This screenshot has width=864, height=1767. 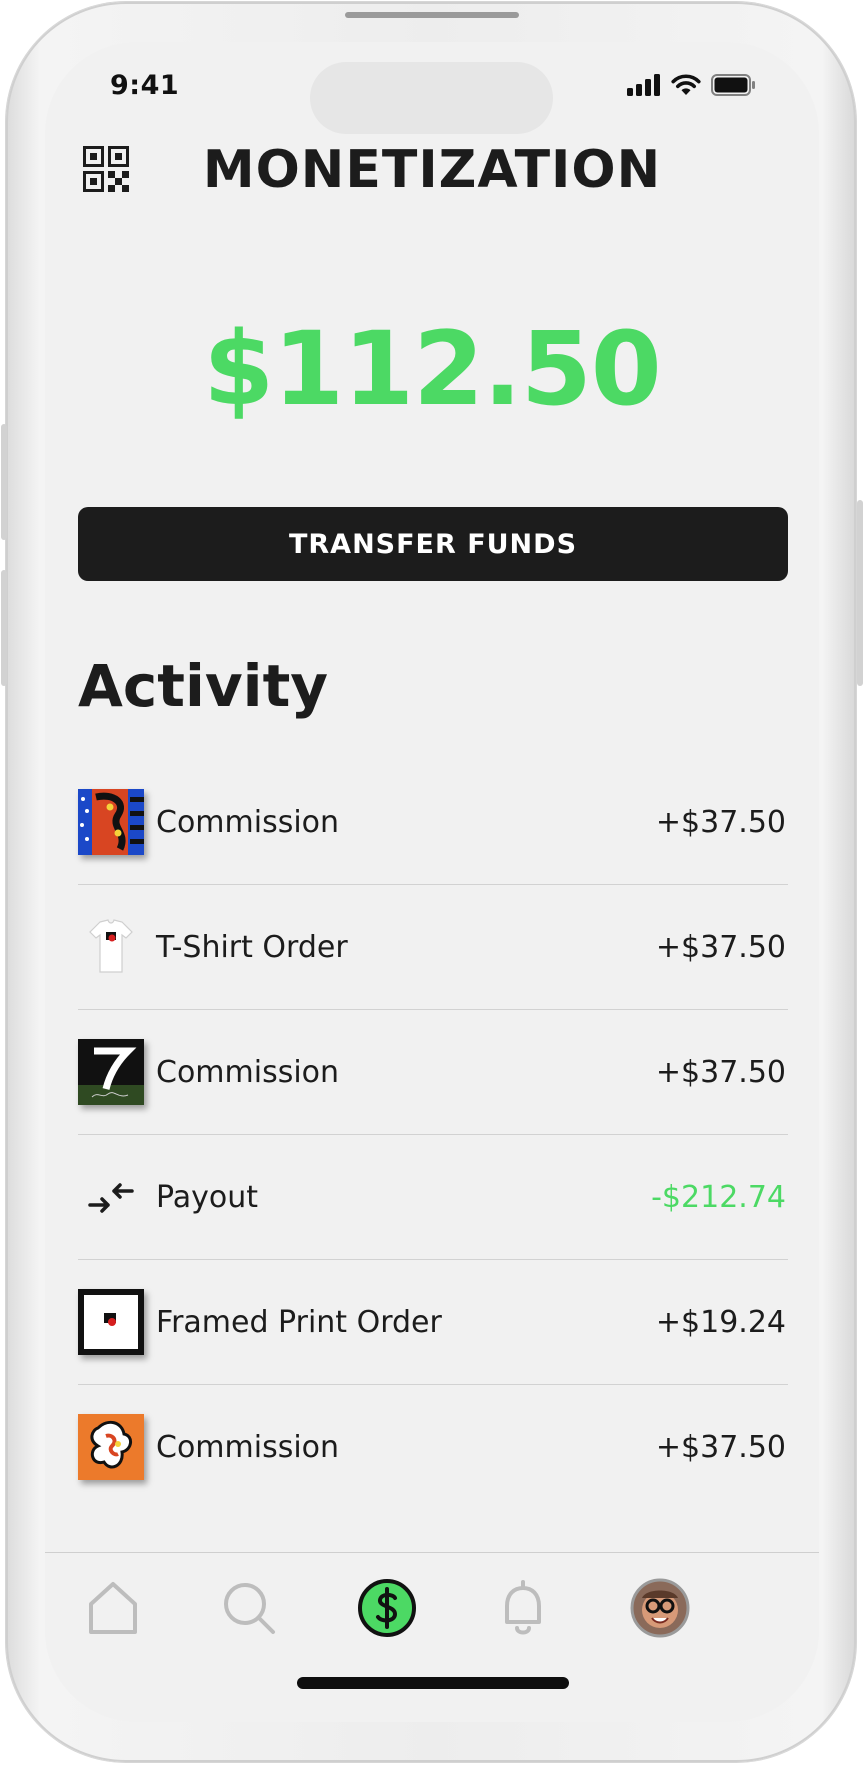 What do you see at coordinates (207, 1197) in the screenshot?
I see `activity-label: Payout` at bounding box center [207, 1197].